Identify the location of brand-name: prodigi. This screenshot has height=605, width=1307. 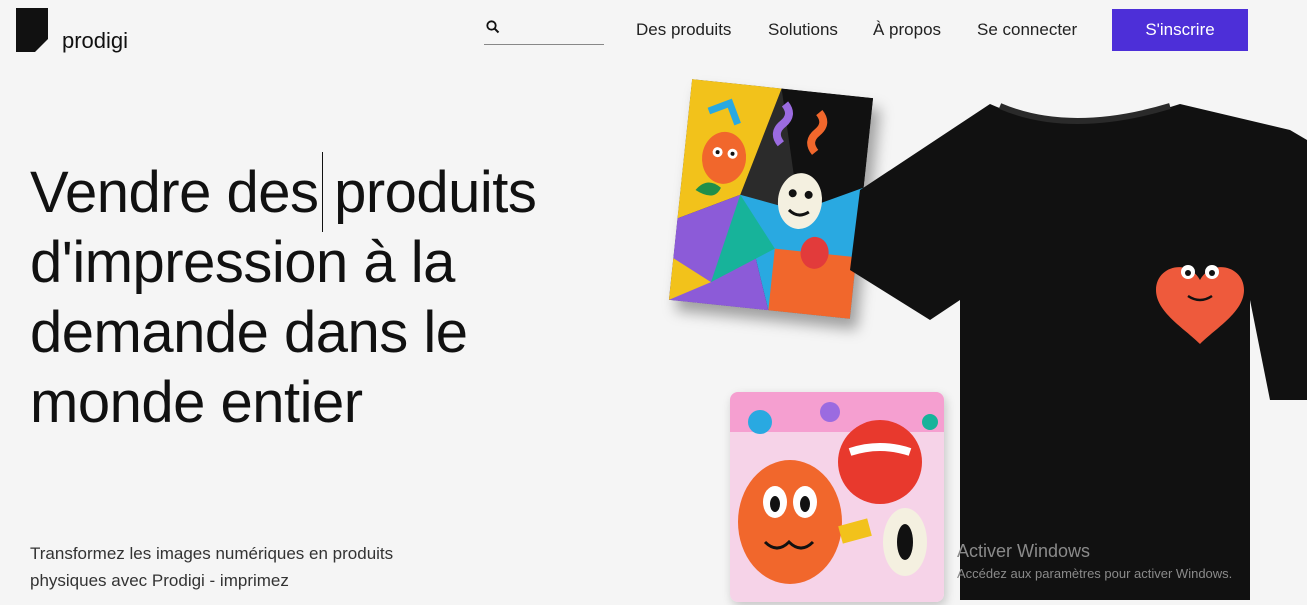
(95, 40).